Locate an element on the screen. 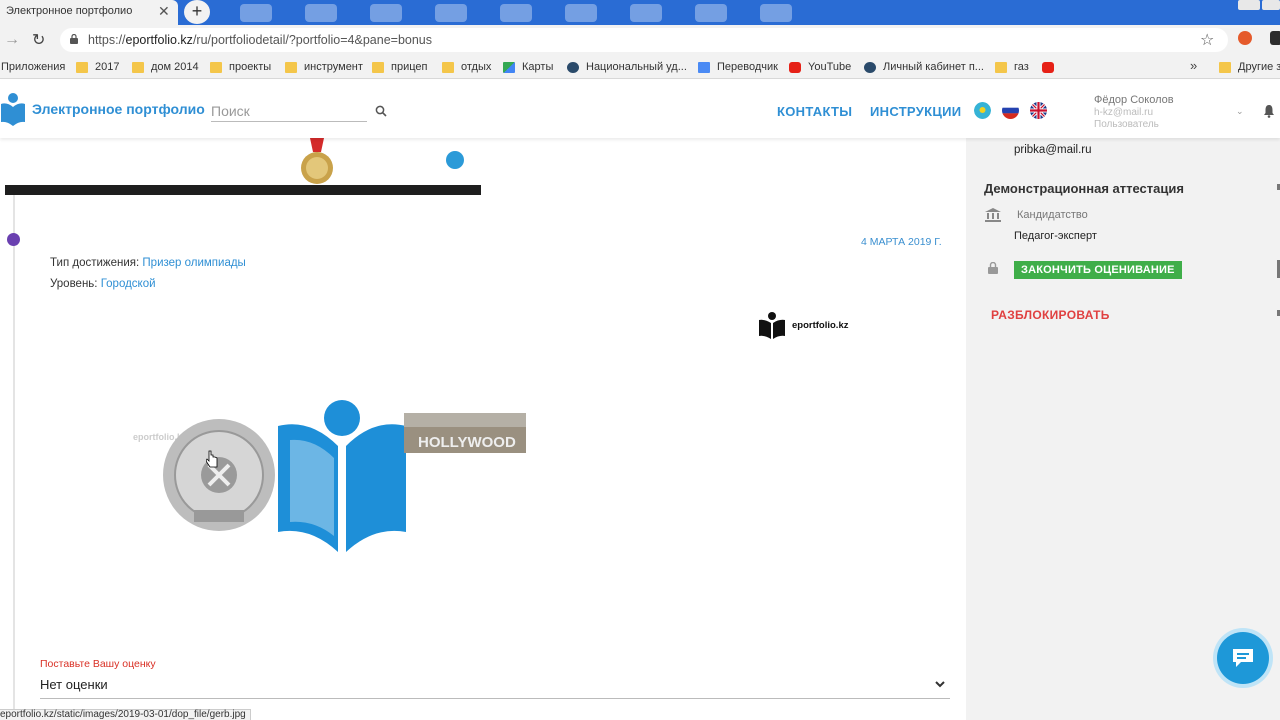 The width and height of the screenshot is (1280, 720). tab-close-icon: ✕ is located at coordinates (164, 11).